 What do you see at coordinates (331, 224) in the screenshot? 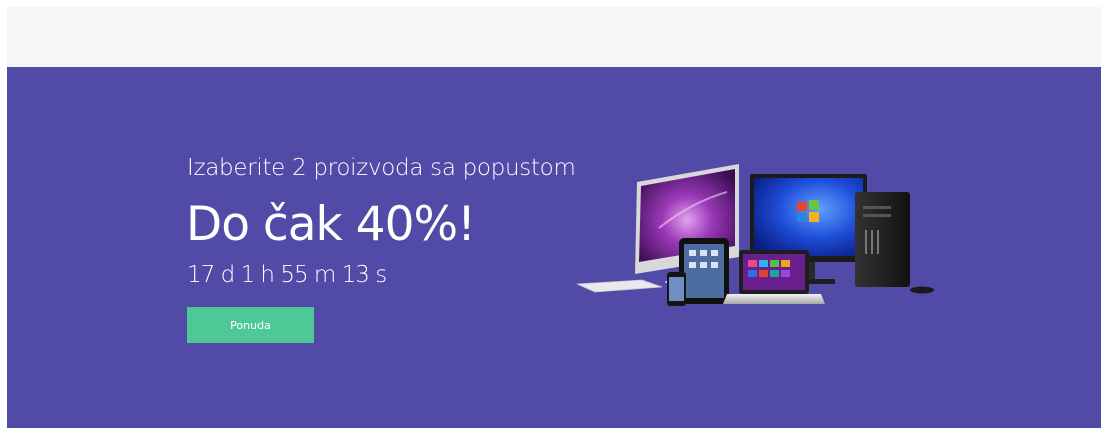
I see `promo-headline: Do čak 40%!` at bounding box center [331, 224].